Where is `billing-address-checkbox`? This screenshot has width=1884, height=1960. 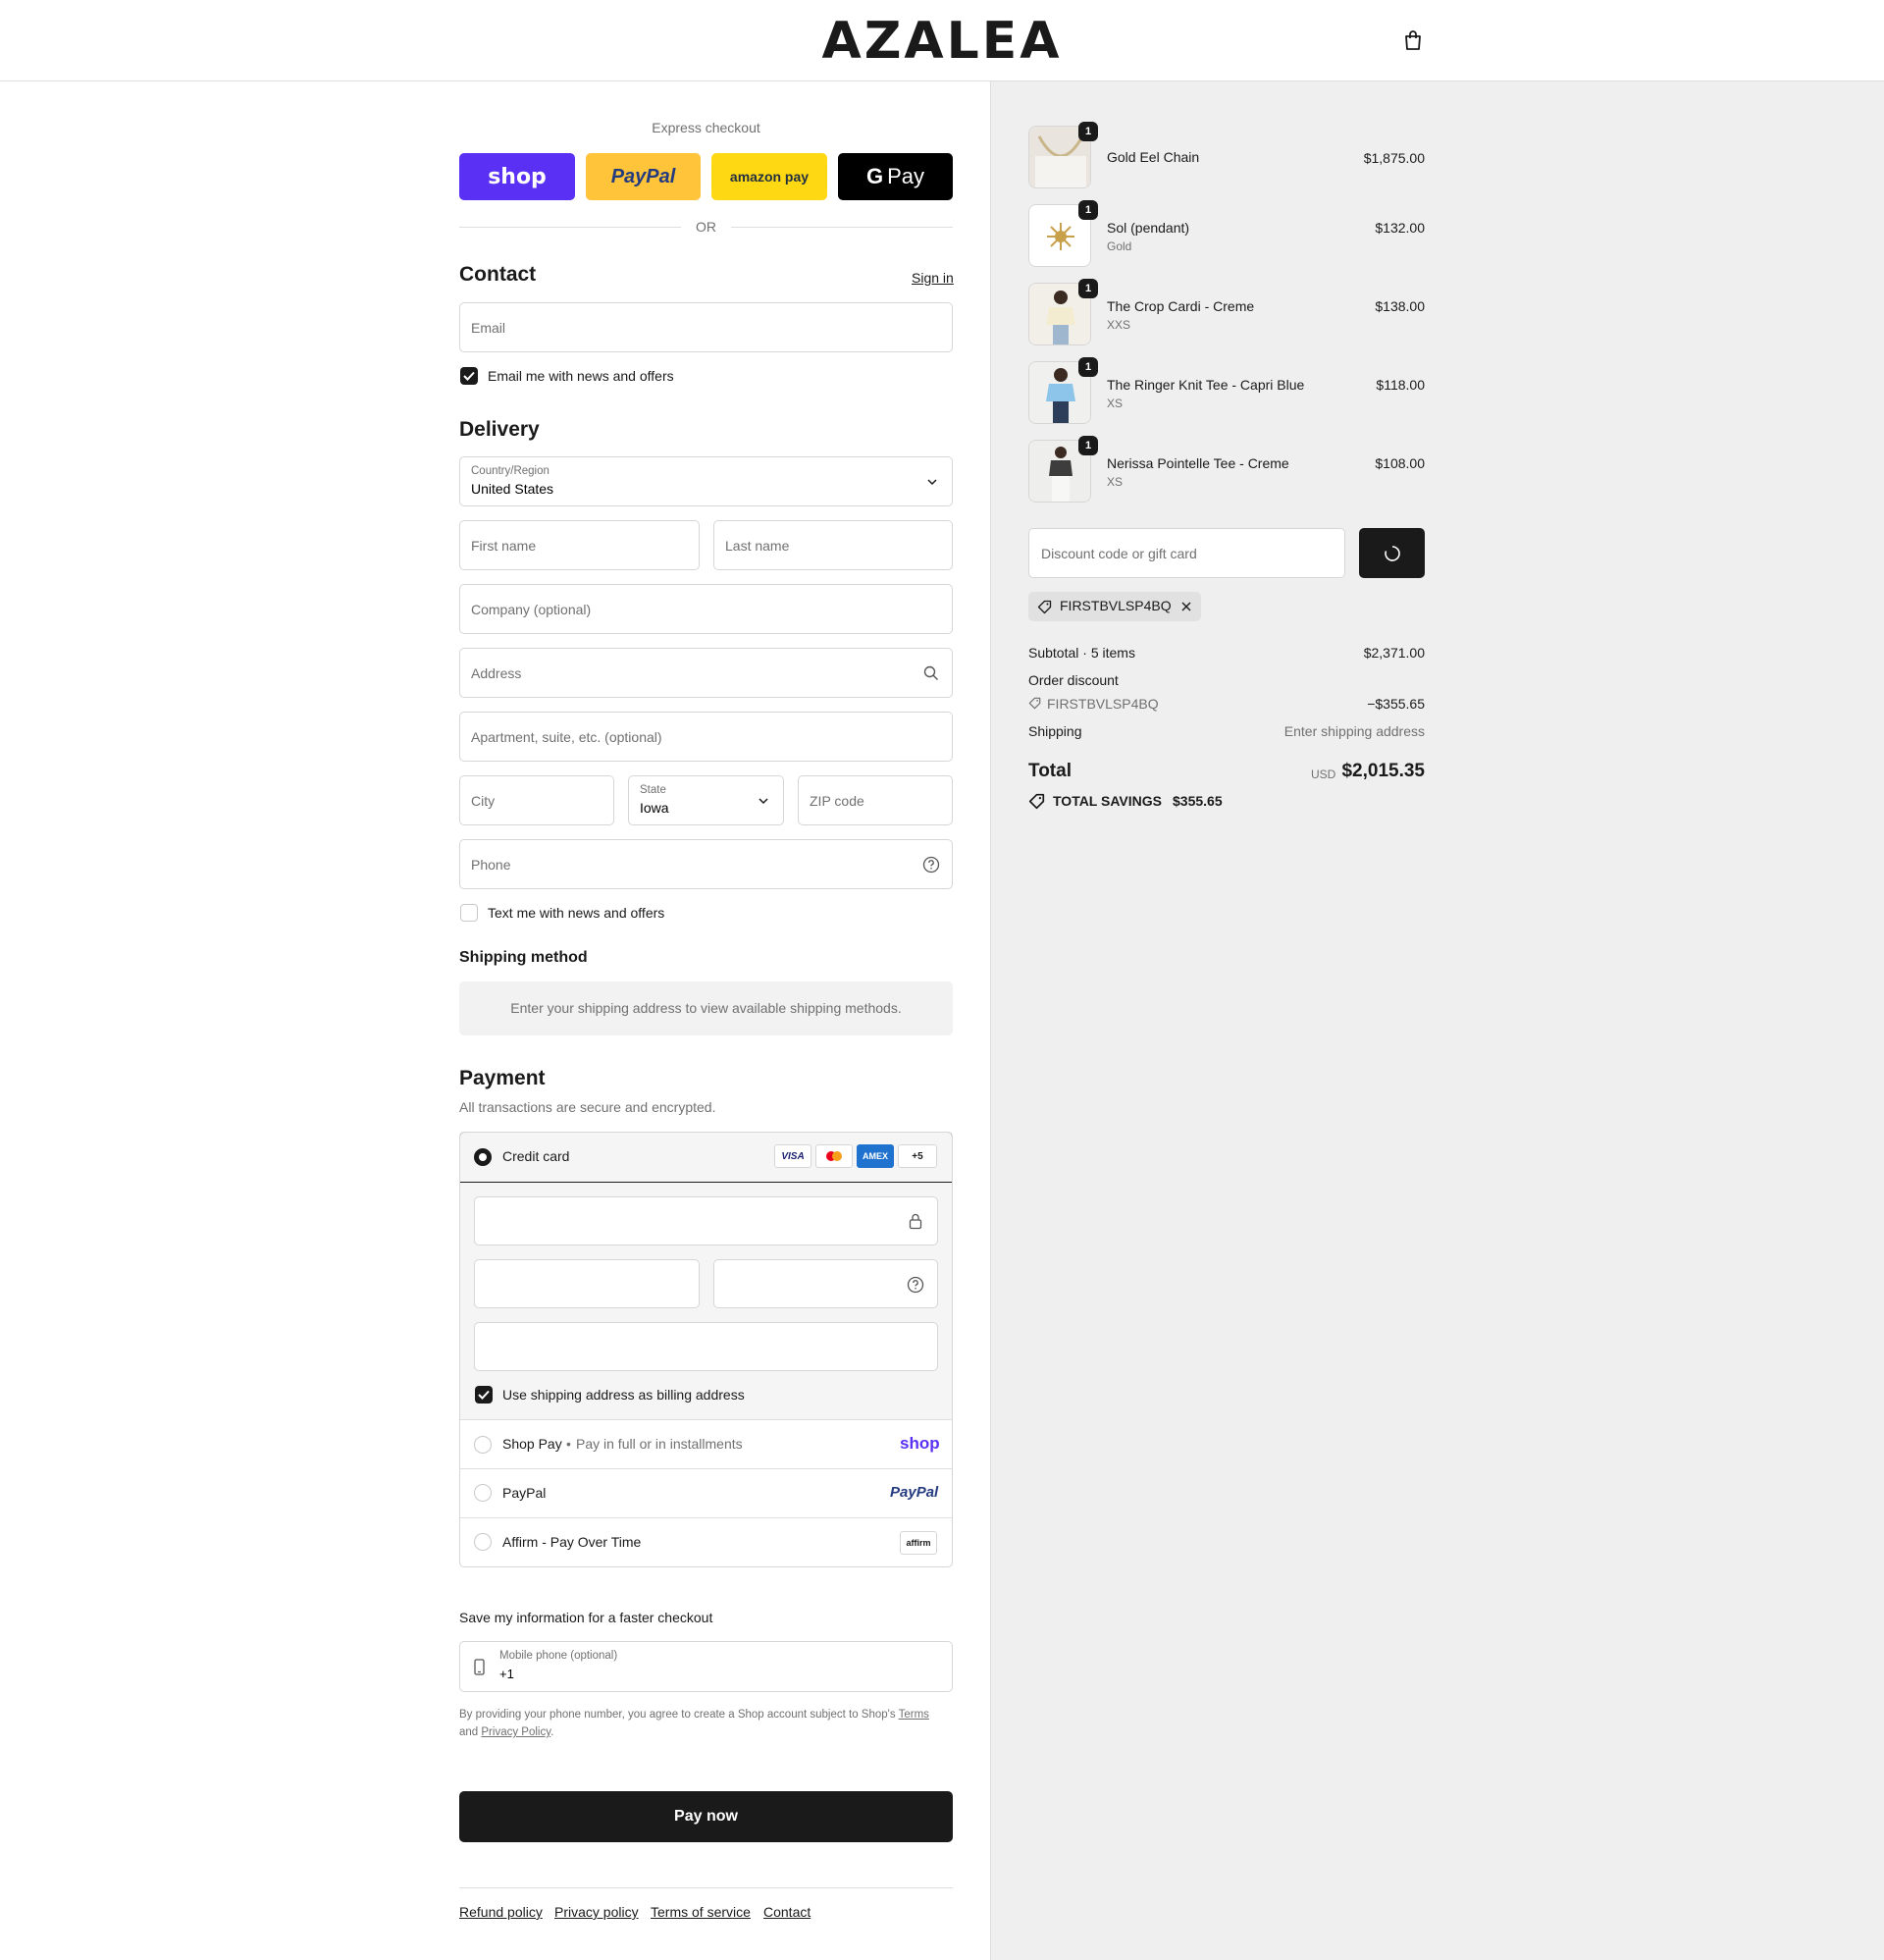 billing-address-checkbox is located at coordinates (484, 1395).